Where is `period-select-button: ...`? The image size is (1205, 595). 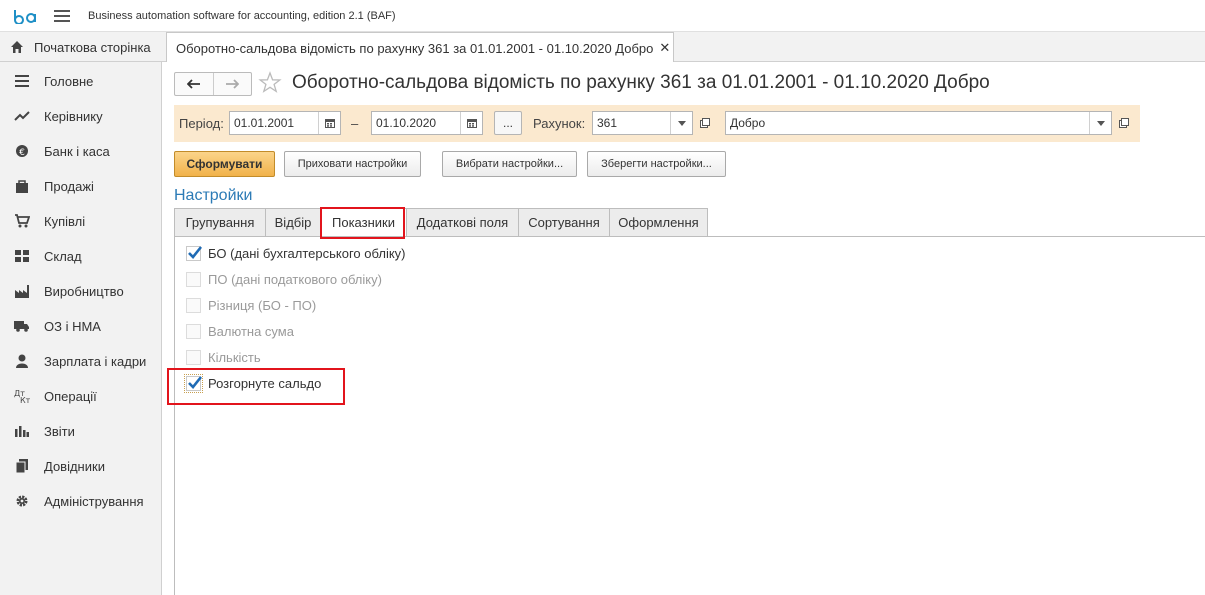 period-select-button: ... is located at coordinates (508, 123).